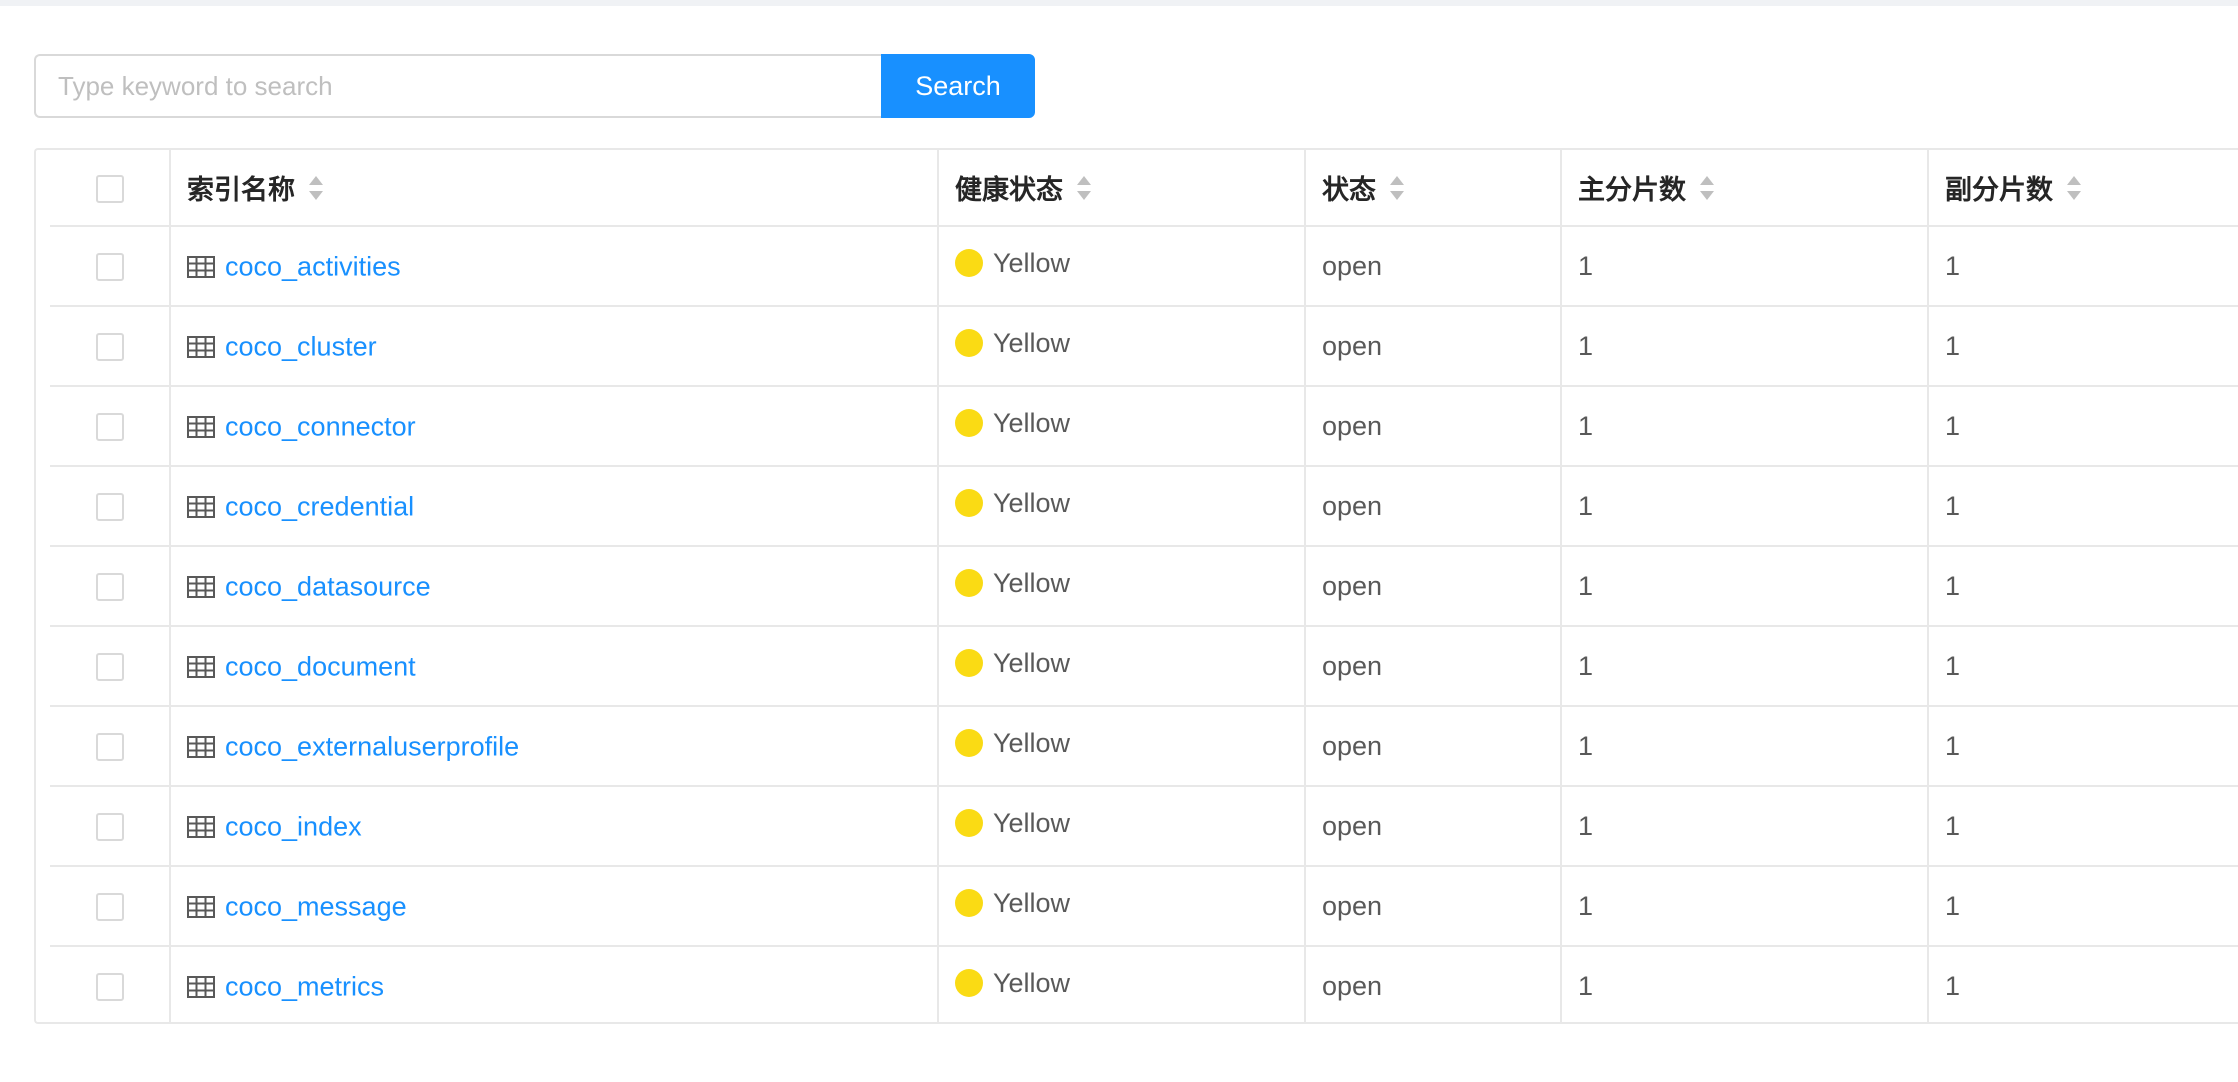 The width and height of the screenshot is (2238, 1082). I want to click on header-index-name: 索引名称, so click(554, 188).